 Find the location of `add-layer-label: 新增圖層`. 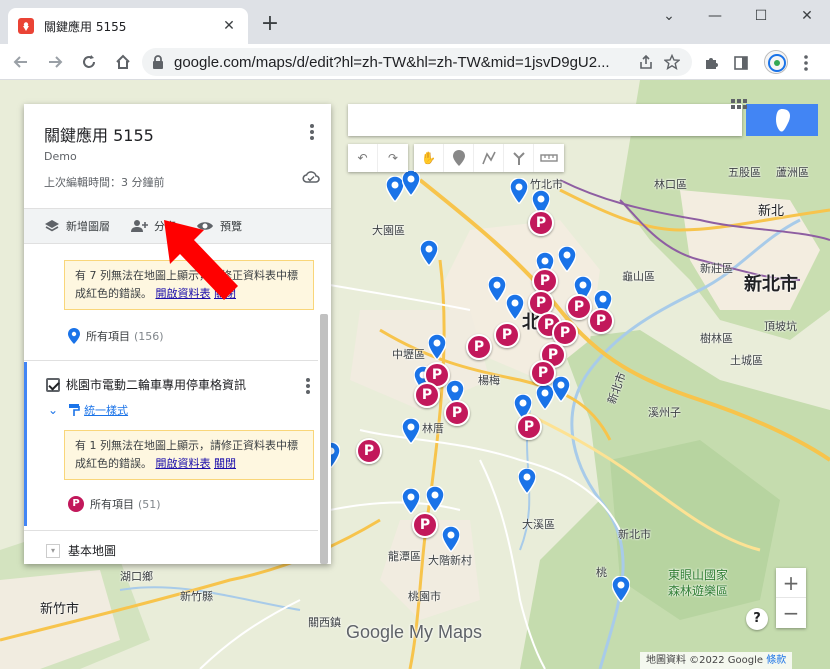

add-layer-label: 新增圖層 is located at coordinates (88, 226).